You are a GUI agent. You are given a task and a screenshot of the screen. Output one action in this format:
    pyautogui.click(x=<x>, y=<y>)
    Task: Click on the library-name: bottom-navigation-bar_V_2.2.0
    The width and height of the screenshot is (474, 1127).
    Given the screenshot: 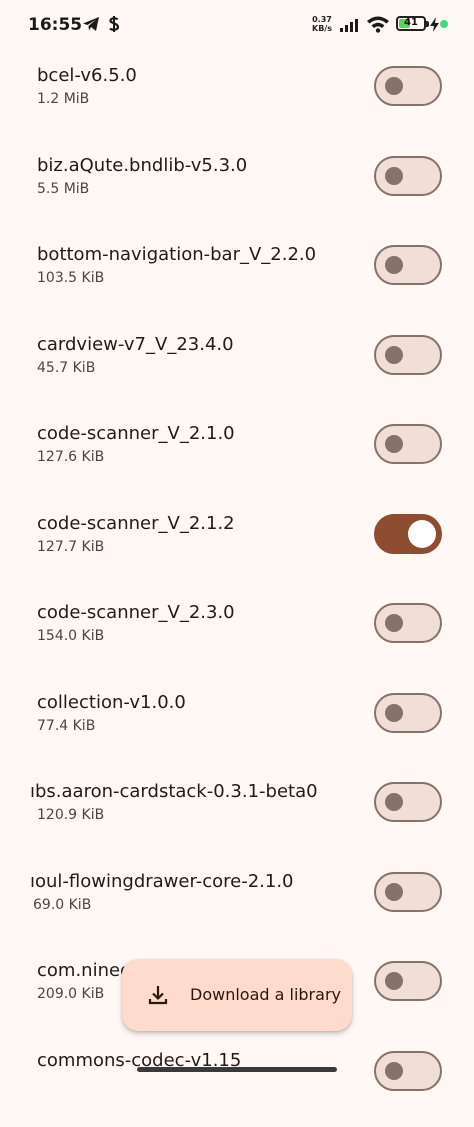 What is the action you would take?
    pyautogui.click(x=176, y=254)
    